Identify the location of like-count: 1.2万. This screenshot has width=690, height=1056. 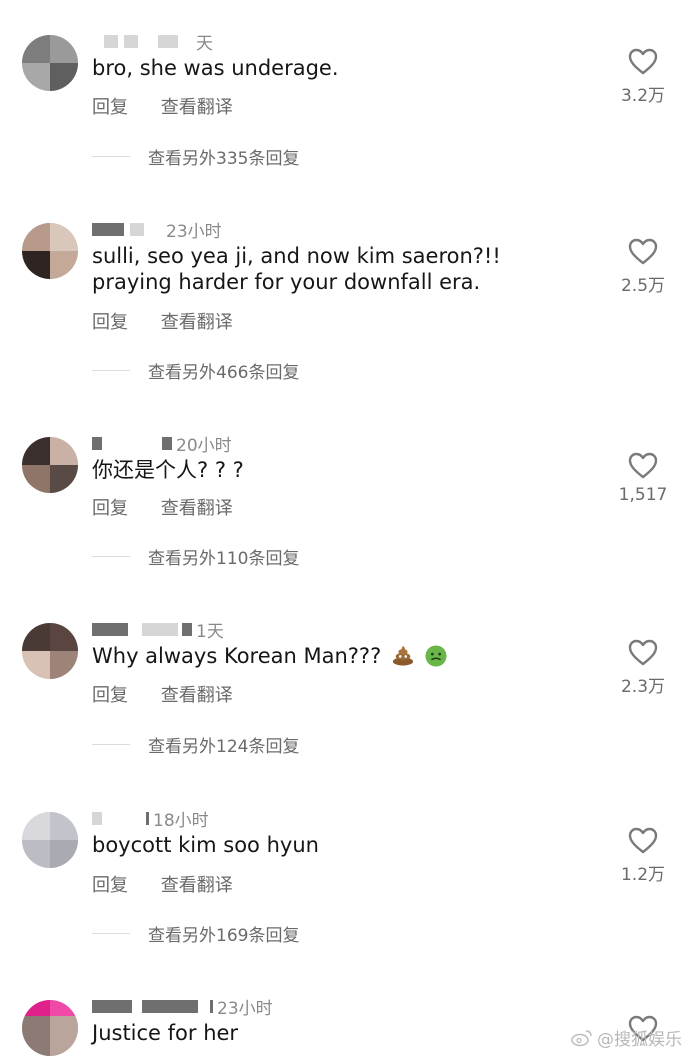
(643, 875).